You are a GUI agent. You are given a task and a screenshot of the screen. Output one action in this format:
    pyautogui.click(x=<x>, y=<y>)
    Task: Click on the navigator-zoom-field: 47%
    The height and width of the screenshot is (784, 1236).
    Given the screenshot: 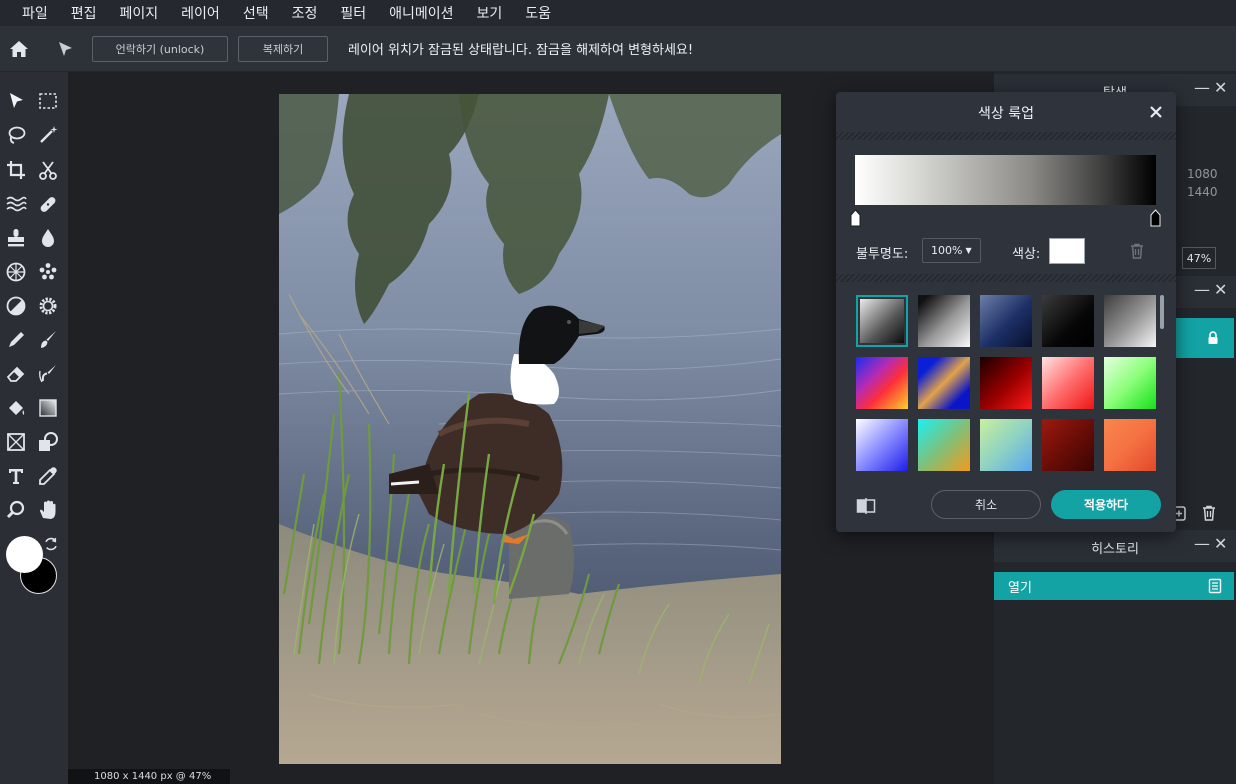 What is the action you would take?
    pyautogui.click(x=1199, y=258)
    